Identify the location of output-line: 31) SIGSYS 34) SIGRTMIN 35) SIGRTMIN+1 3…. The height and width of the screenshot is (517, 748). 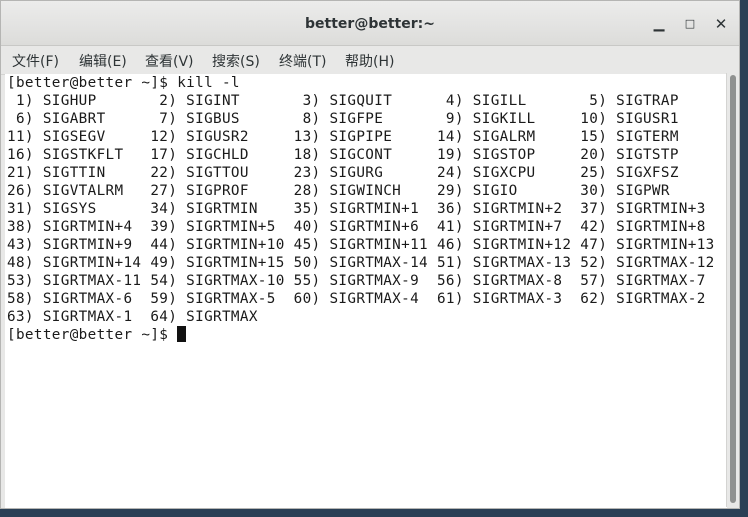
(356, 209).